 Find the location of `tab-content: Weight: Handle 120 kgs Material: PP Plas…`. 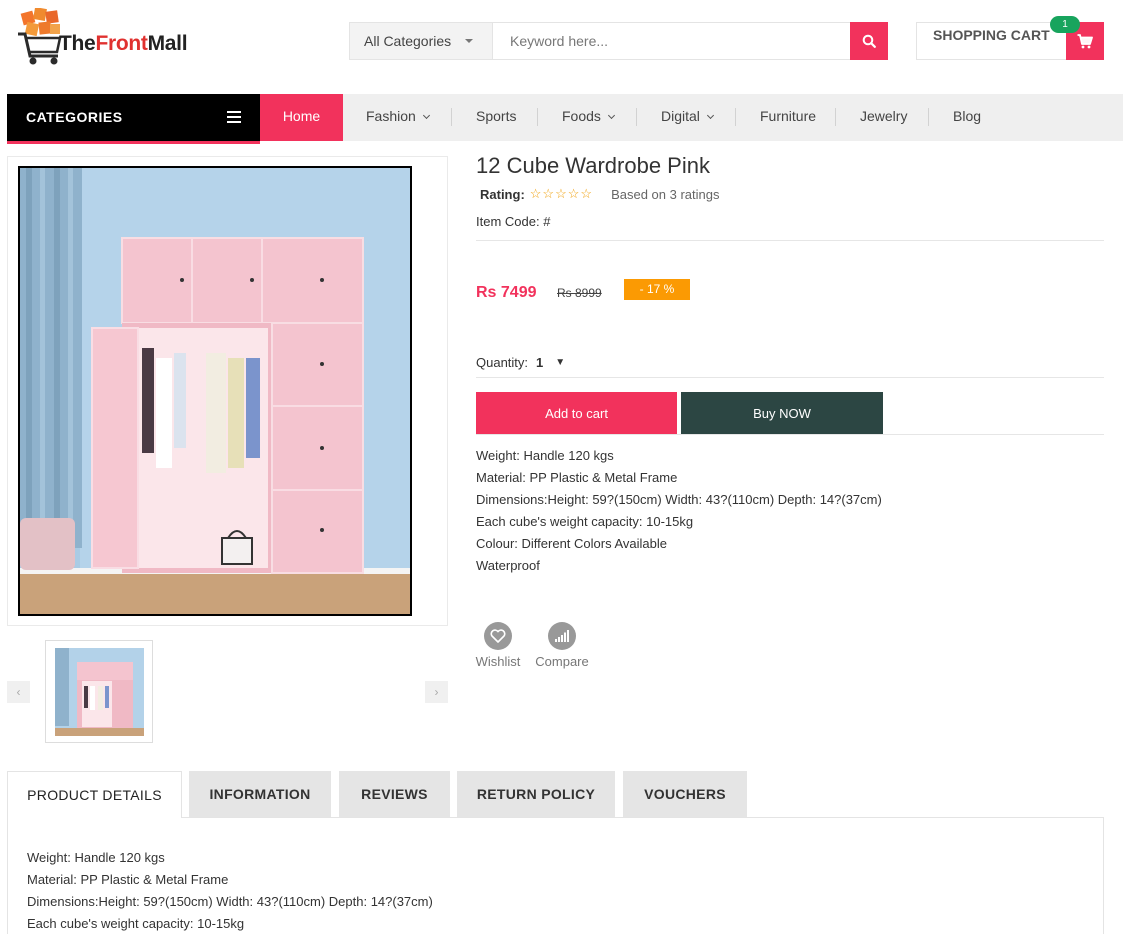

tab-content: Weight: Handle 120 kgs Material: PP Plas… is located at coordinates (230, 890).